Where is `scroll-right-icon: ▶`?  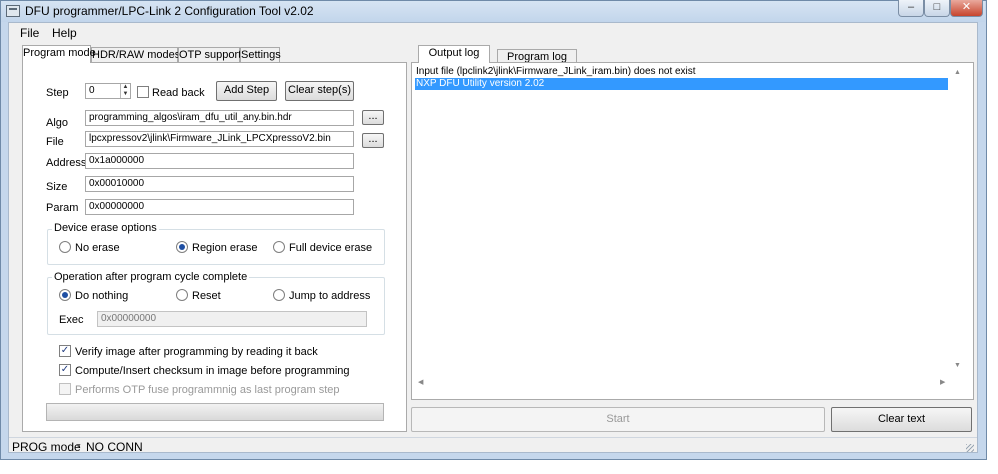
scroll-right-icon: ▶ is located at coordinates (942, 382).